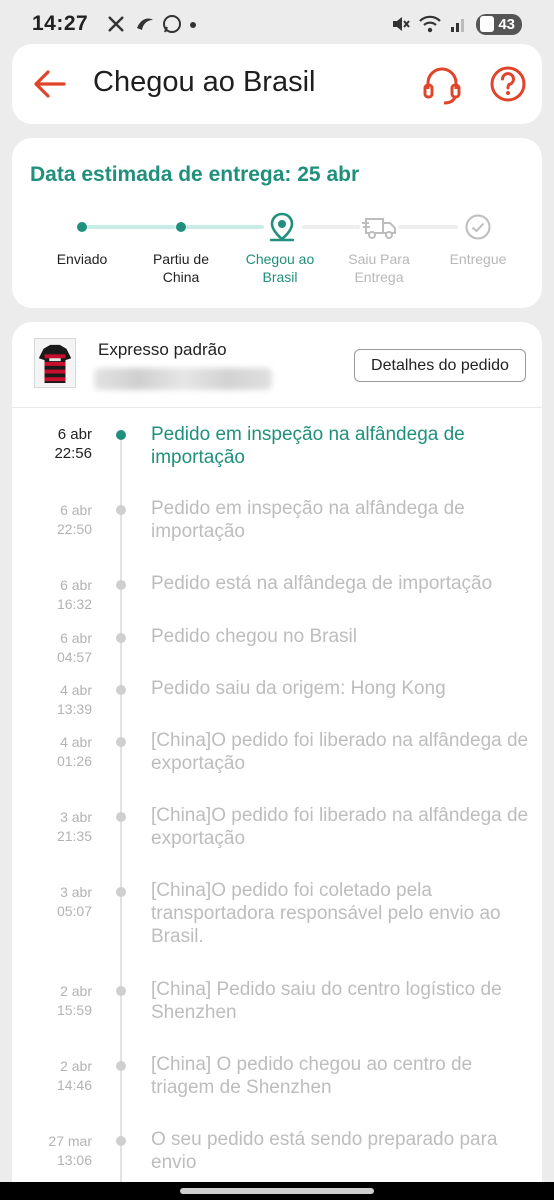 This screenshot has width=554, height=1200. I want to click on tracking-number-redacted, so click(183, 379).